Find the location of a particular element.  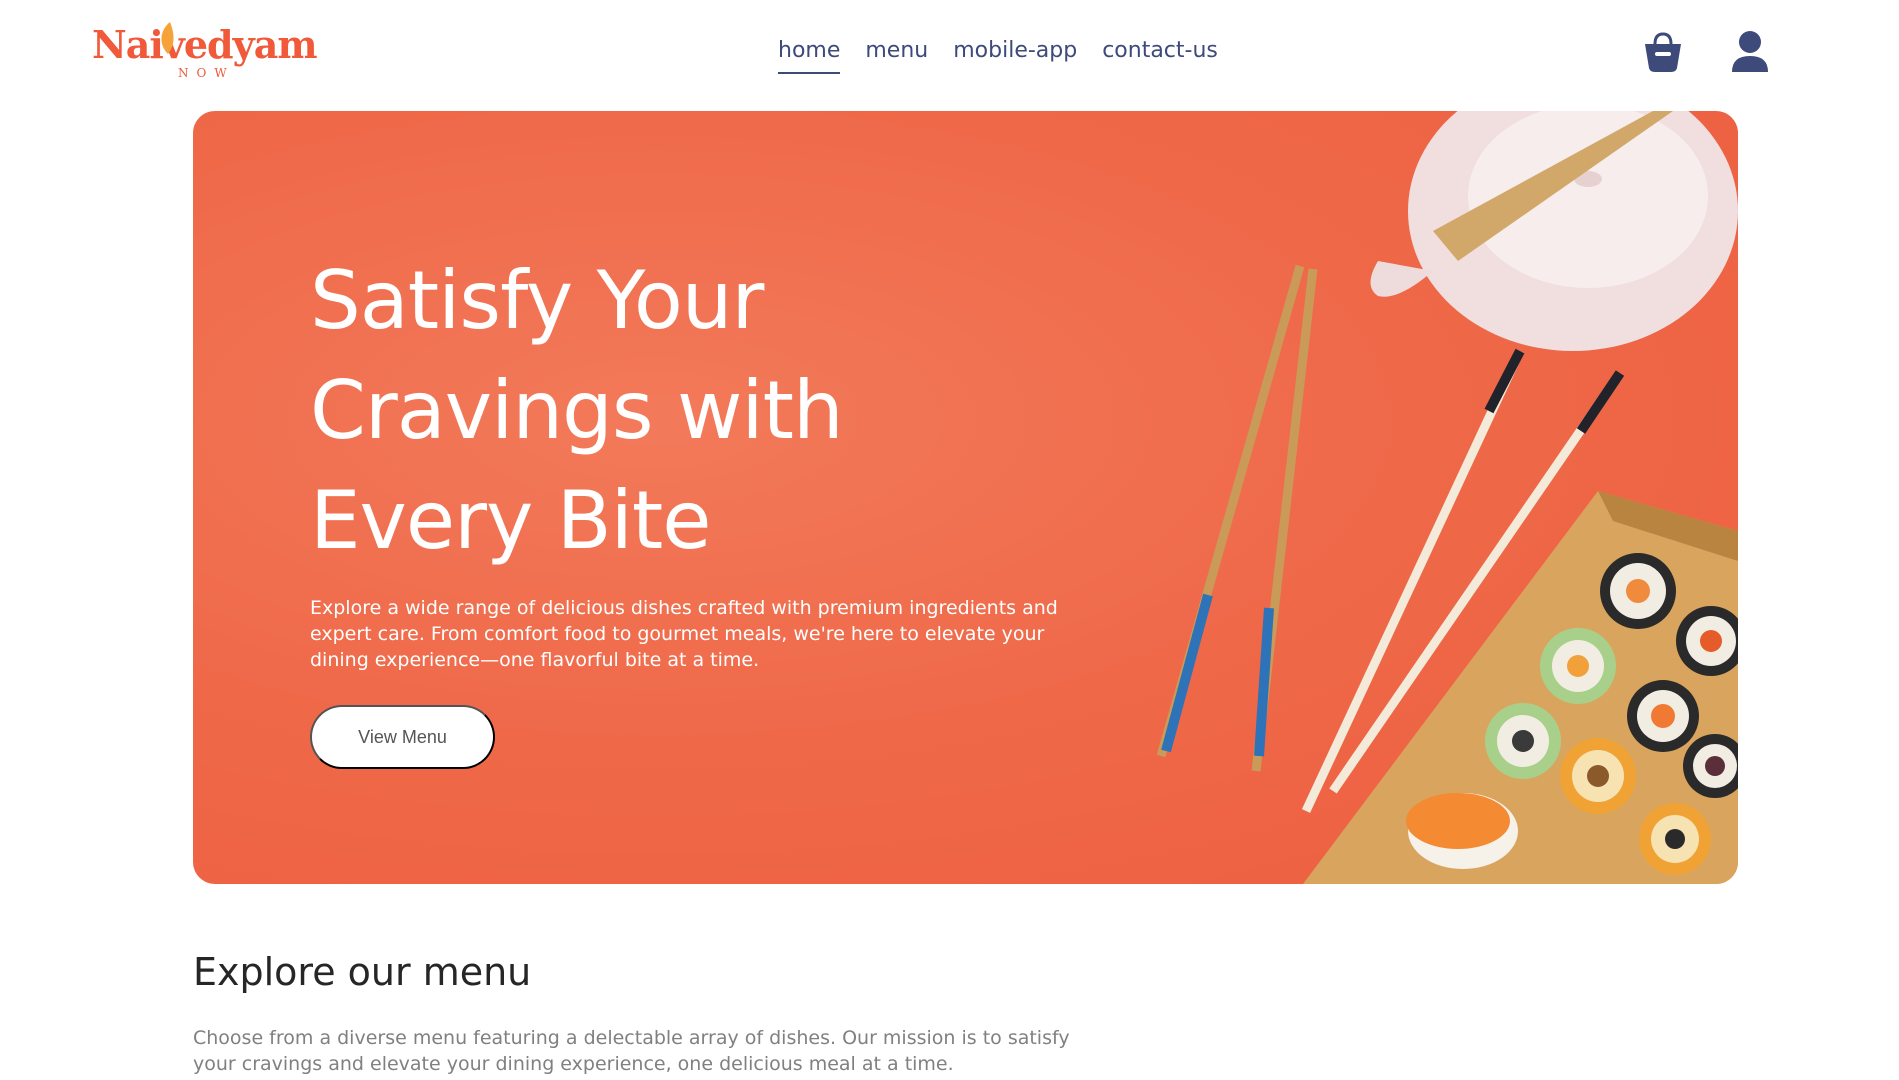

hero-title: Satisfy Your Cravings with Every Bite is located at coordinates (577, 410).